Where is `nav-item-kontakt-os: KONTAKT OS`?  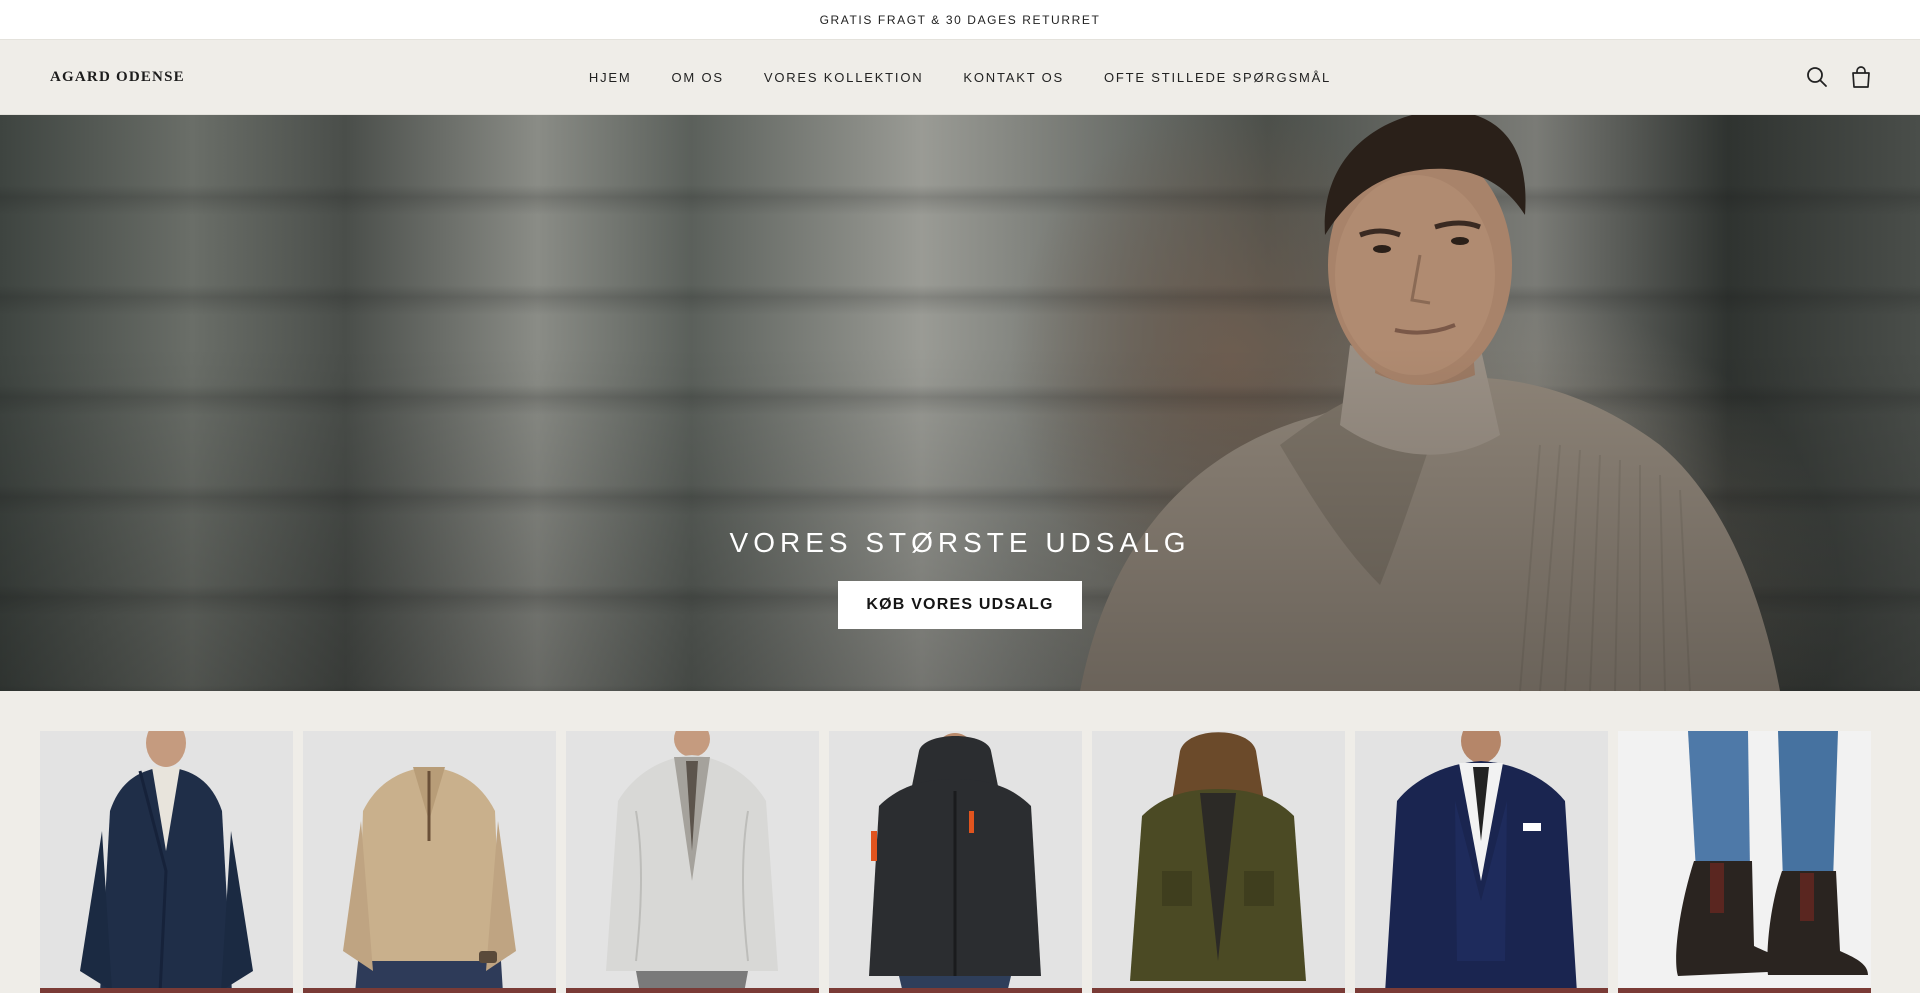
nav-item-kontakt-os: KONTAKT OS is located at coordinates (1013, 77).